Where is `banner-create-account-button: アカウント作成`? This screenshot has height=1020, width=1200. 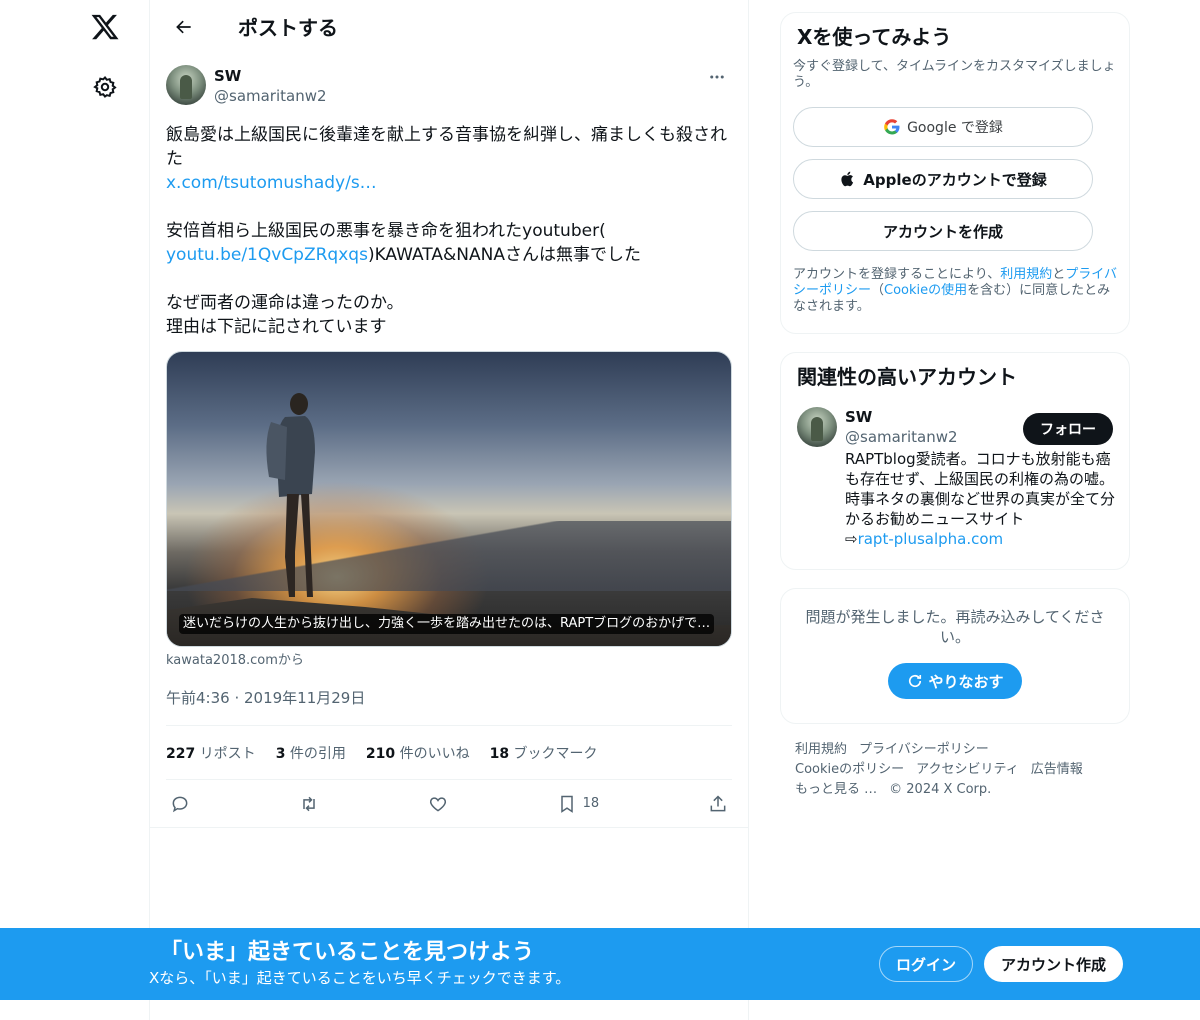 banner-create-account-button: アカウント作成 is located at coordinates (1053, 964).